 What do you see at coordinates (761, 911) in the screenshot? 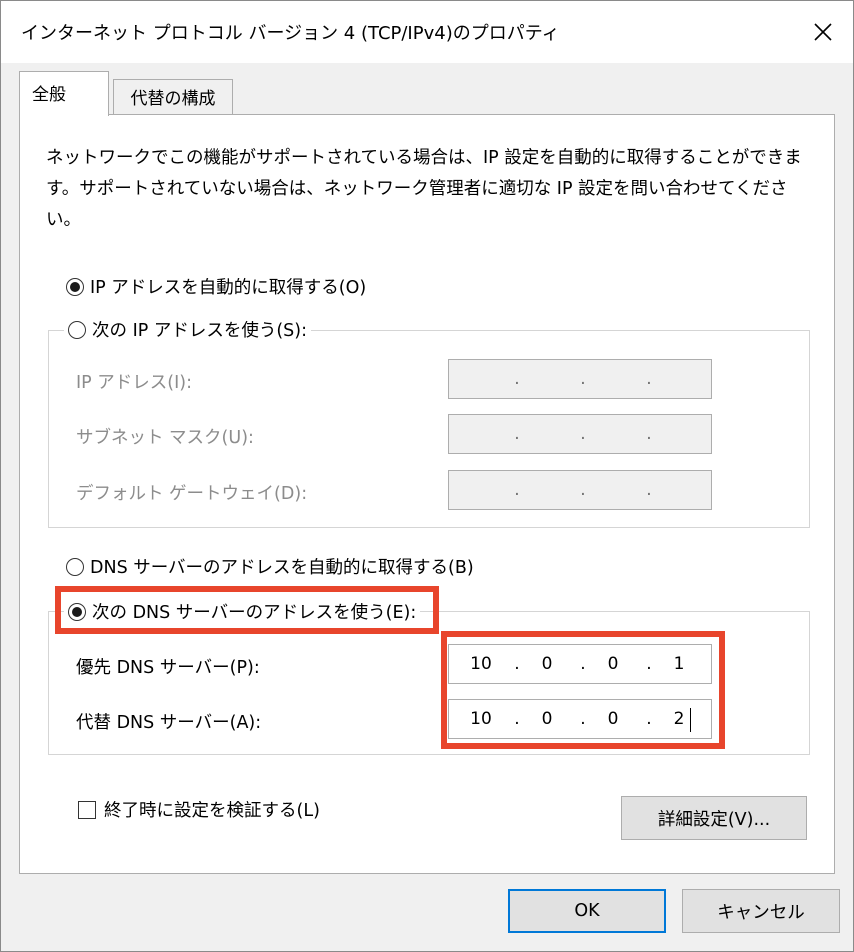
I see `cancel-button: キャンセル` at bounding box center [761, 911].